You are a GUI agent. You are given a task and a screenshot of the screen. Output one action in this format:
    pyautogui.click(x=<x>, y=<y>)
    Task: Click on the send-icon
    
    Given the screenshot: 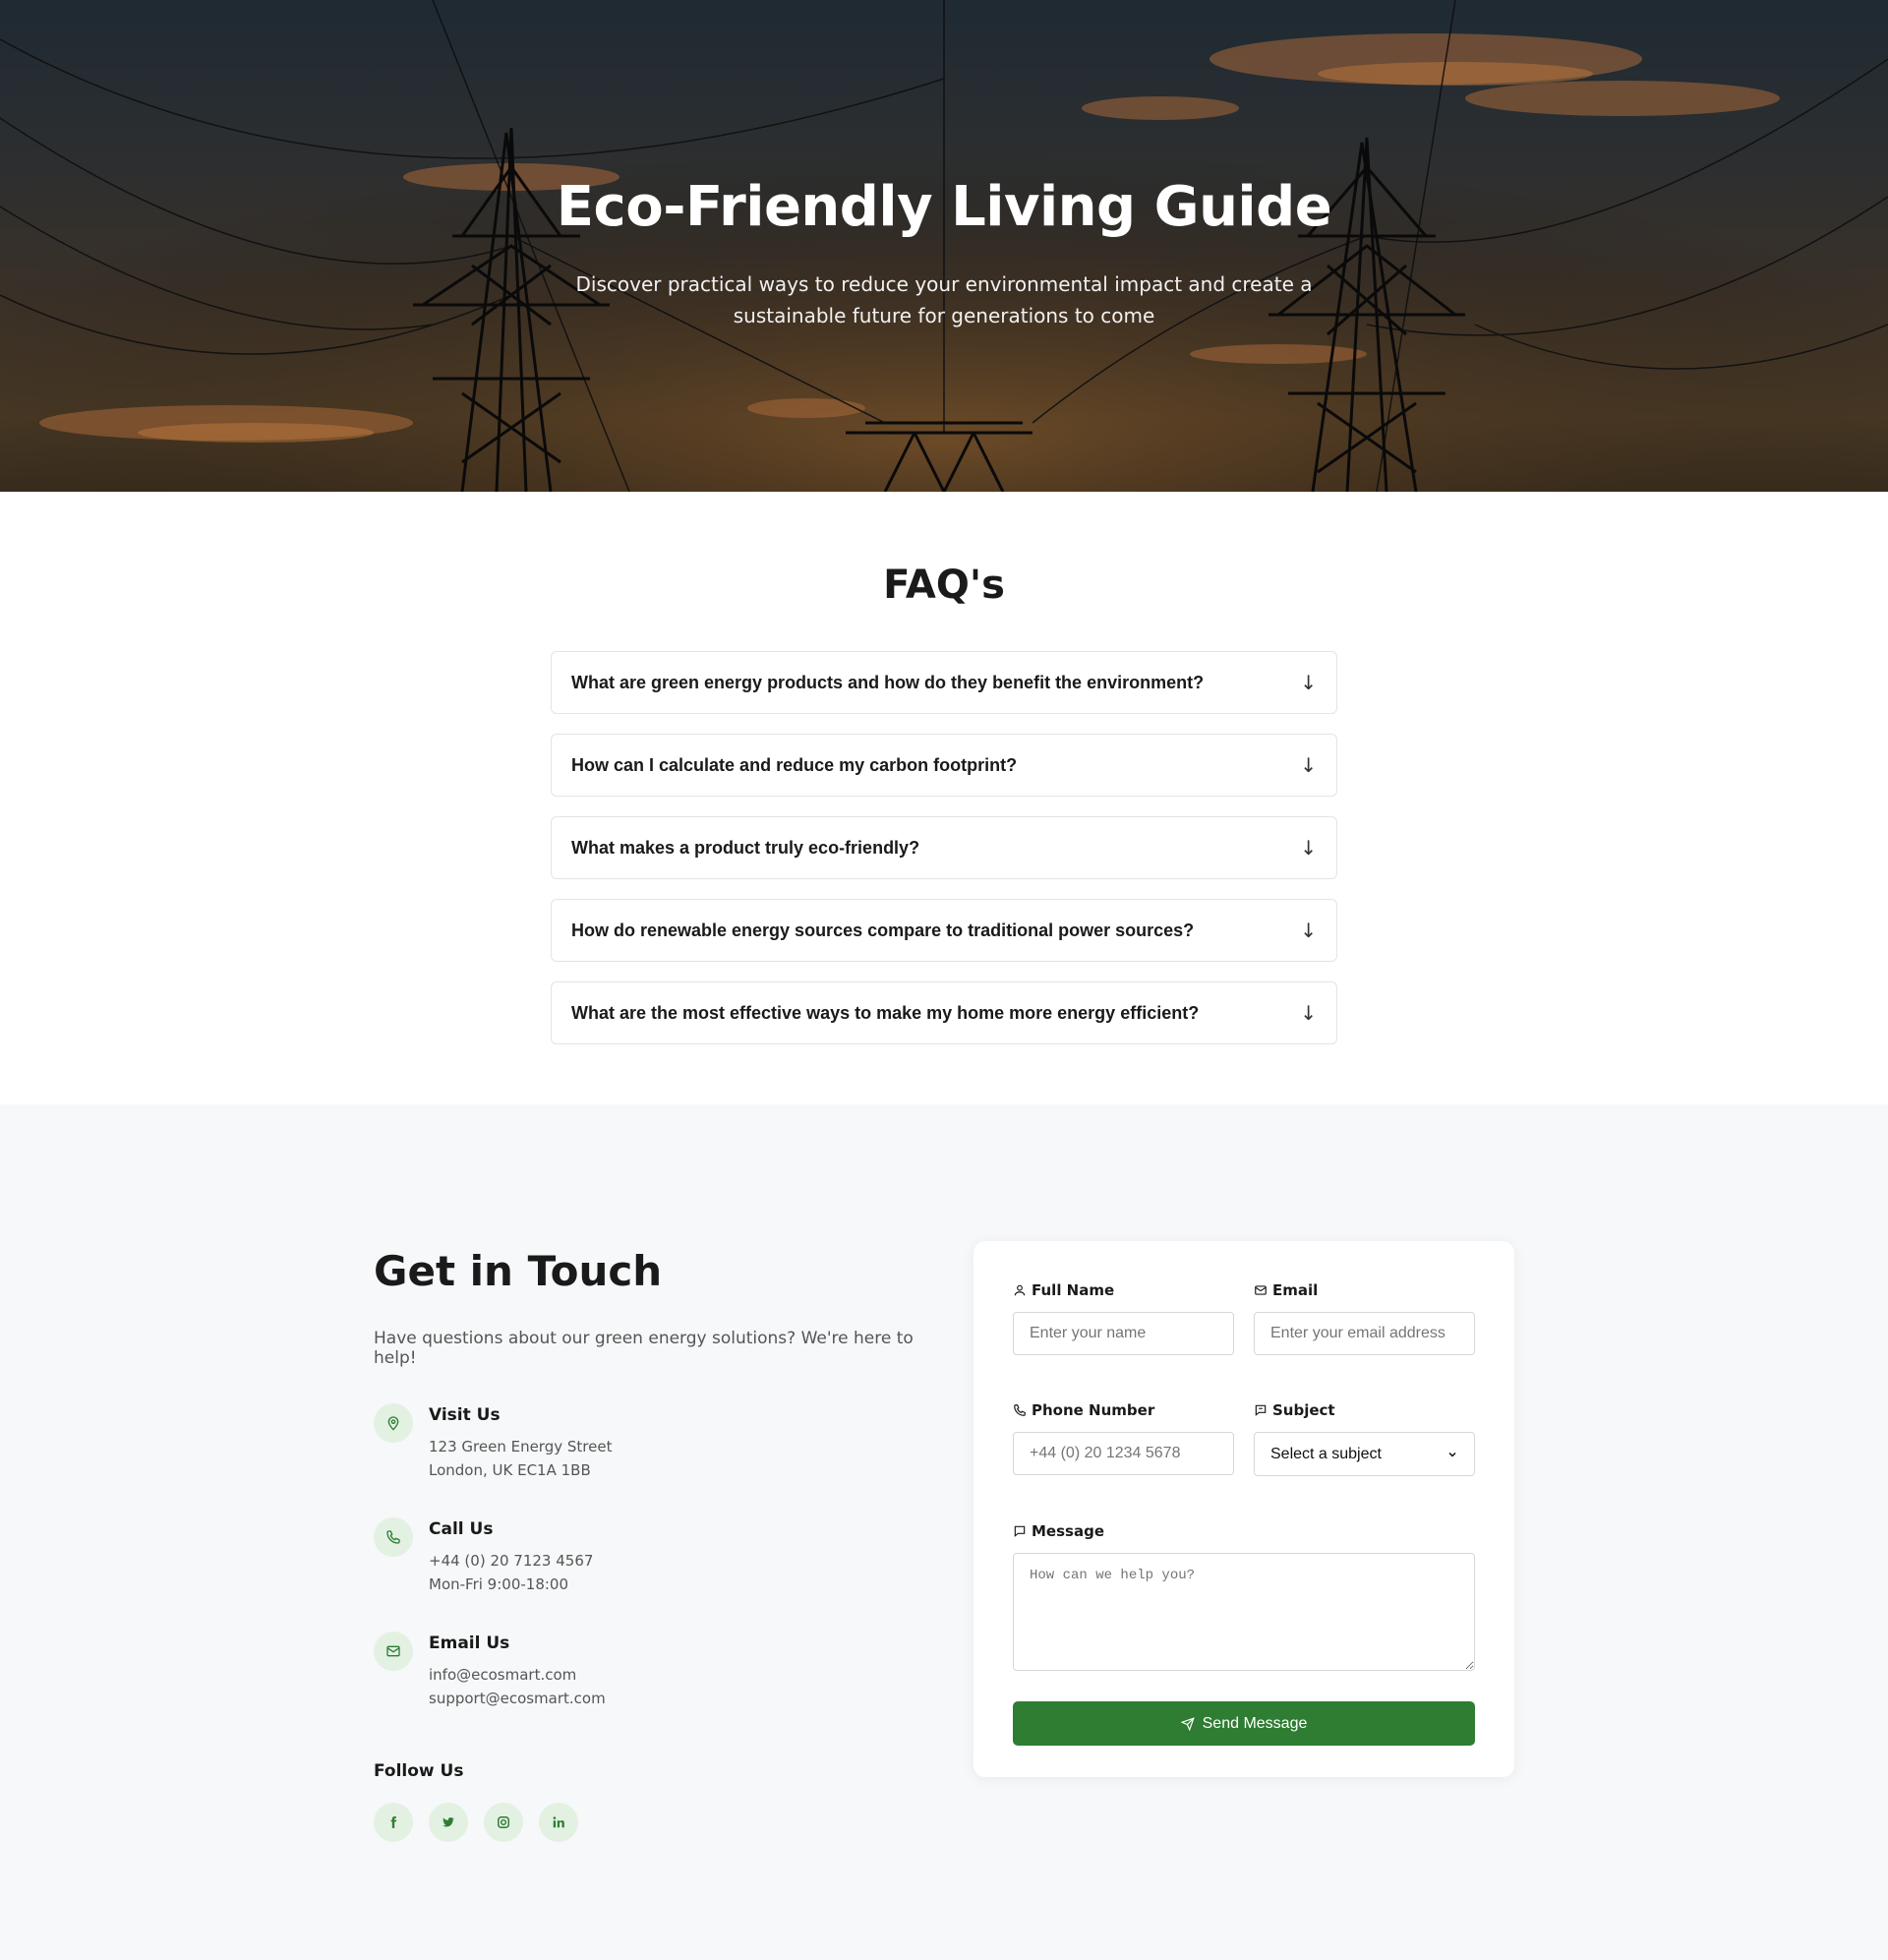 What is the action you would take?
    pyautogui.click(x=1187, y=1723)
    